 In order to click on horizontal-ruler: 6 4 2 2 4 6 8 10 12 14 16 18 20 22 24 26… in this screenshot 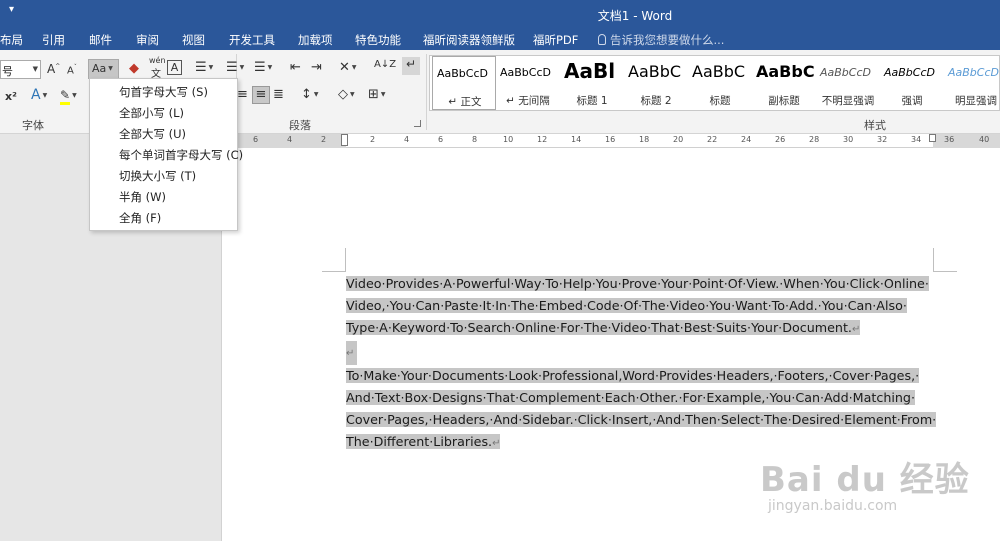, I will do `click(618, 141)`.